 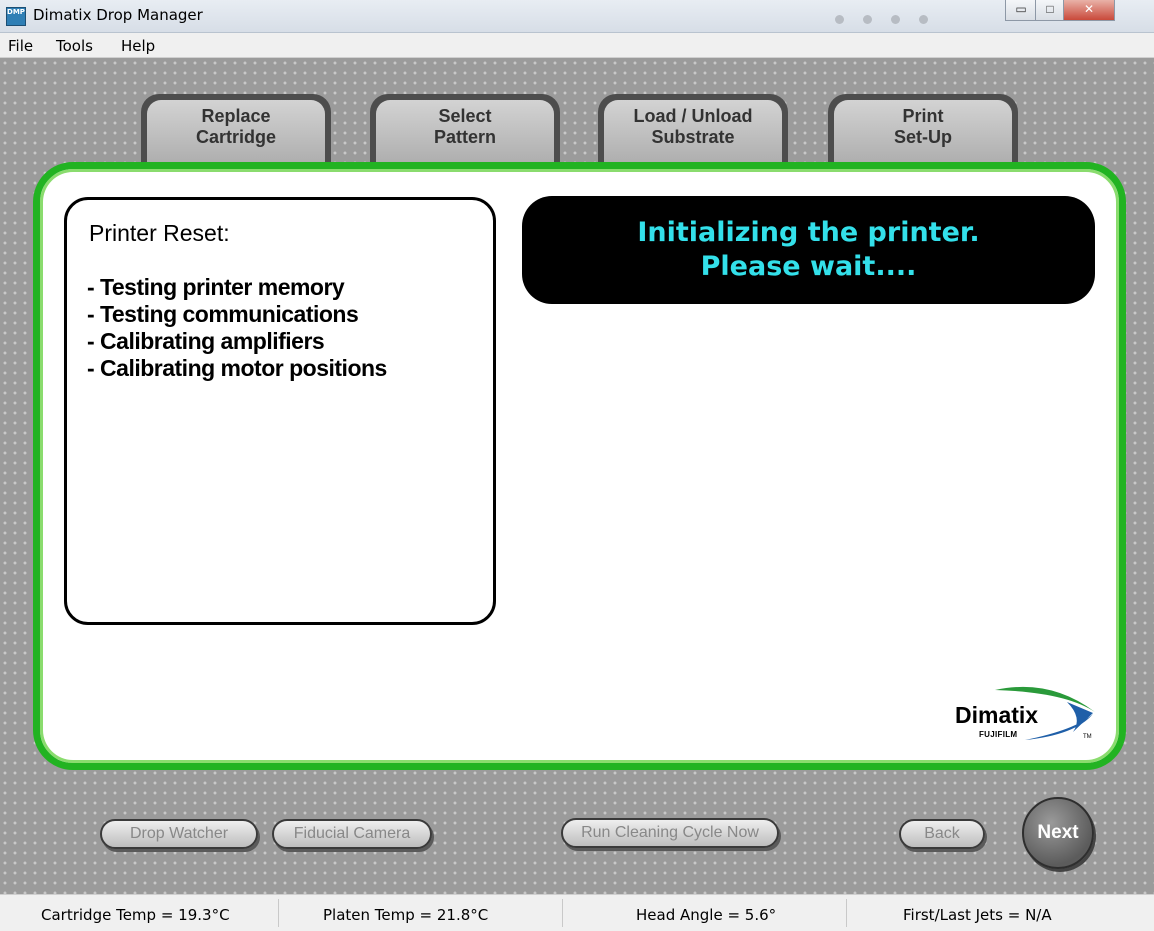 I want to click on first-last-jets: First/Last Jets = N/A, so click(x=977, y=915).